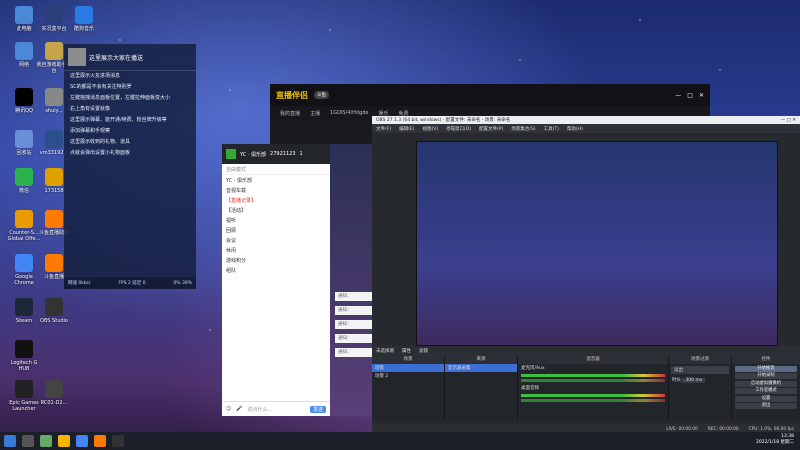  Describe the element at coordinates (276, 270) in the screenshot. I see `channel-item: 组队` at that location.